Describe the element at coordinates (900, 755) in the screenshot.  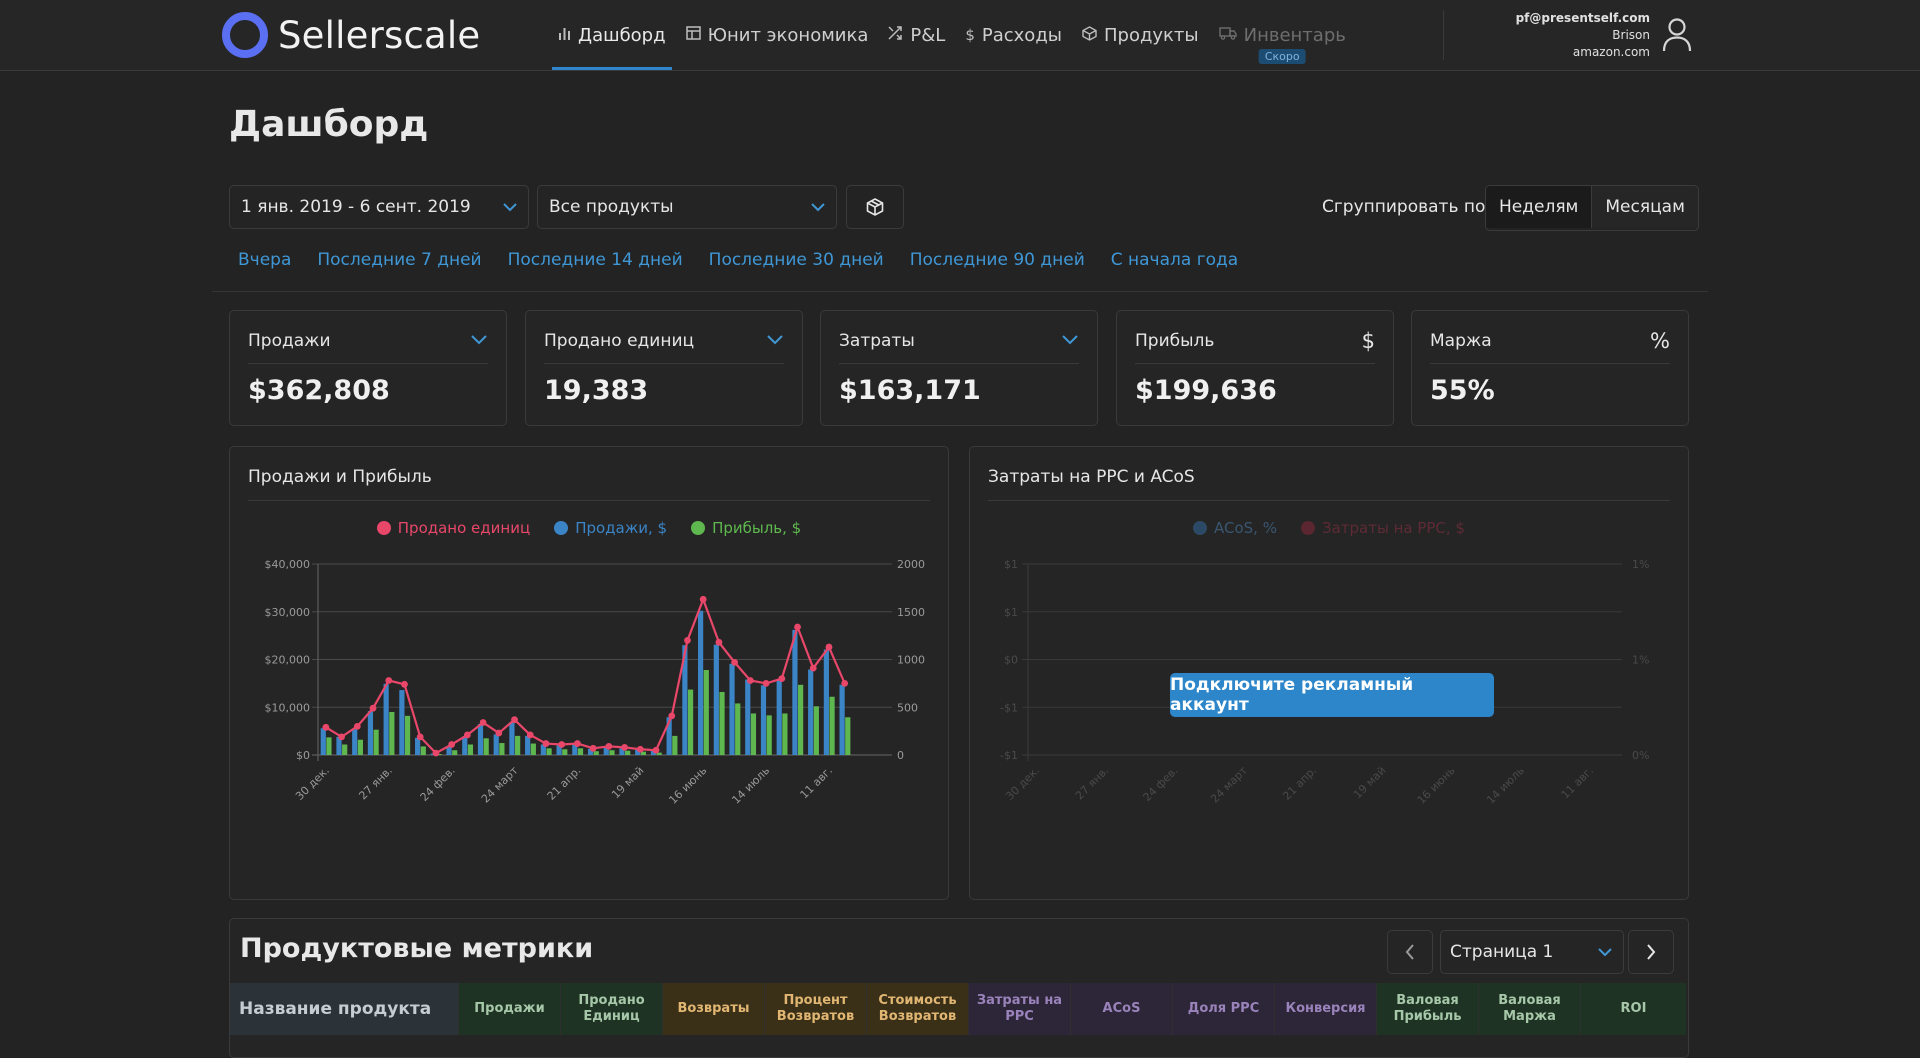
I see `y-tick-label-right: 0` at that location.